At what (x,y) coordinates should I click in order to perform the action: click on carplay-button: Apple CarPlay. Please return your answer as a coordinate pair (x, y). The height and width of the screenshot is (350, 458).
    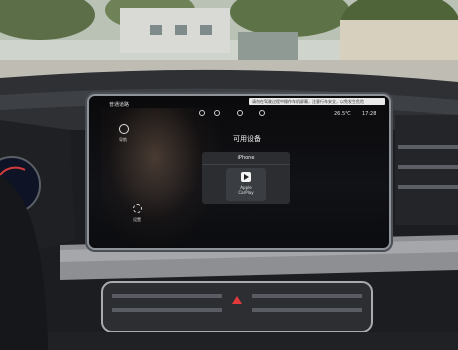
    Looking at the image, I should click on (246, 184).